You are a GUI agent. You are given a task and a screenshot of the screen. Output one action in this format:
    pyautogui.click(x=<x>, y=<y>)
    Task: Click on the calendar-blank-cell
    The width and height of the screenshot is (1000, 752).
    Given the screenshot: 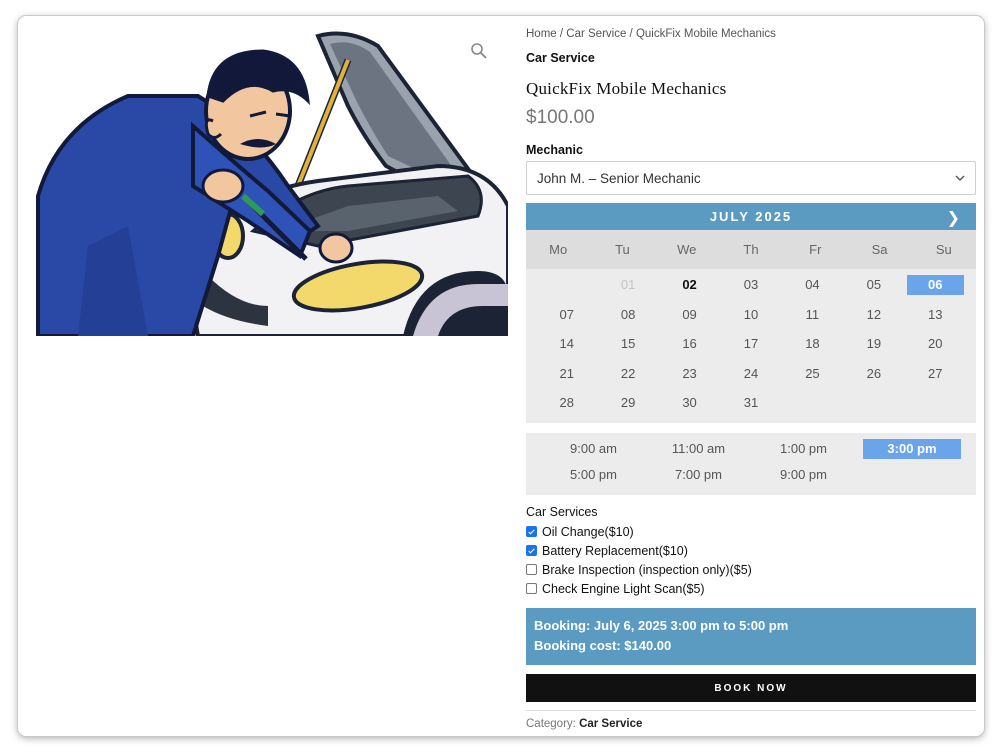 What is the action you would take?
    pyautogui.click(x=566, y=285)
    